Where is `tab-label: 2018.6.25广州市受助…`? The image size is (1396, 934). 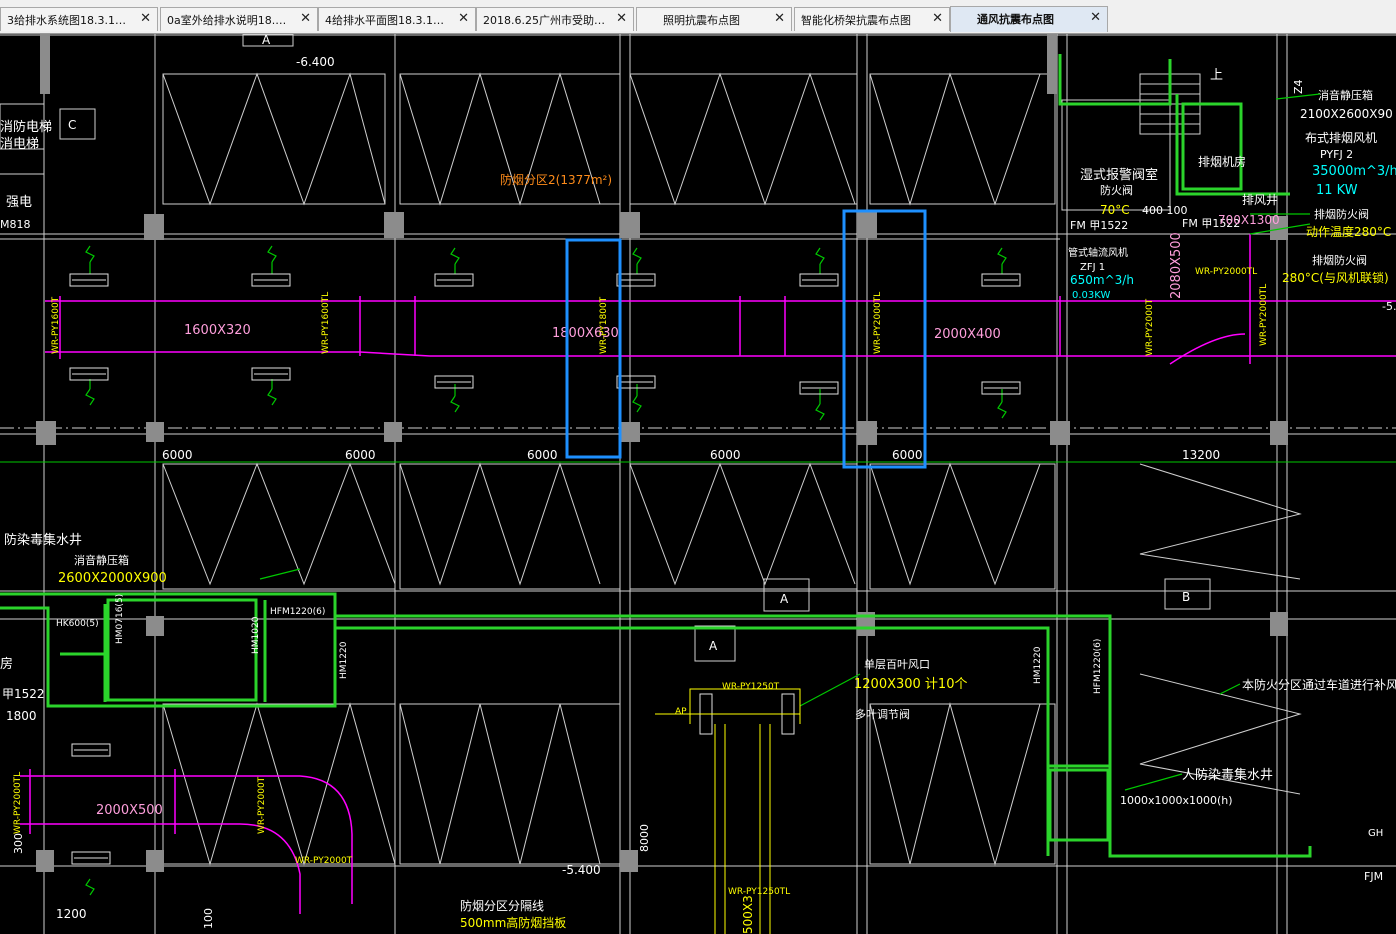
tab-label: 2018.6.25广州市受助… is located at coordinates (544, 20).